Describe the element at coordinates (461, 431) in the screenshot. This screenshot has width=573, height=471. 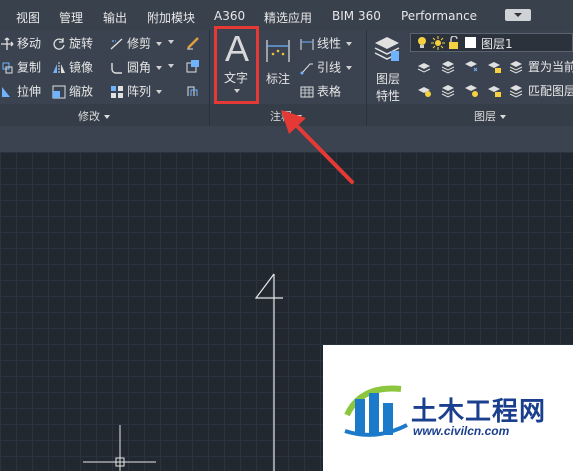
I see `watermark-url: www.civilcn.com` at that location.